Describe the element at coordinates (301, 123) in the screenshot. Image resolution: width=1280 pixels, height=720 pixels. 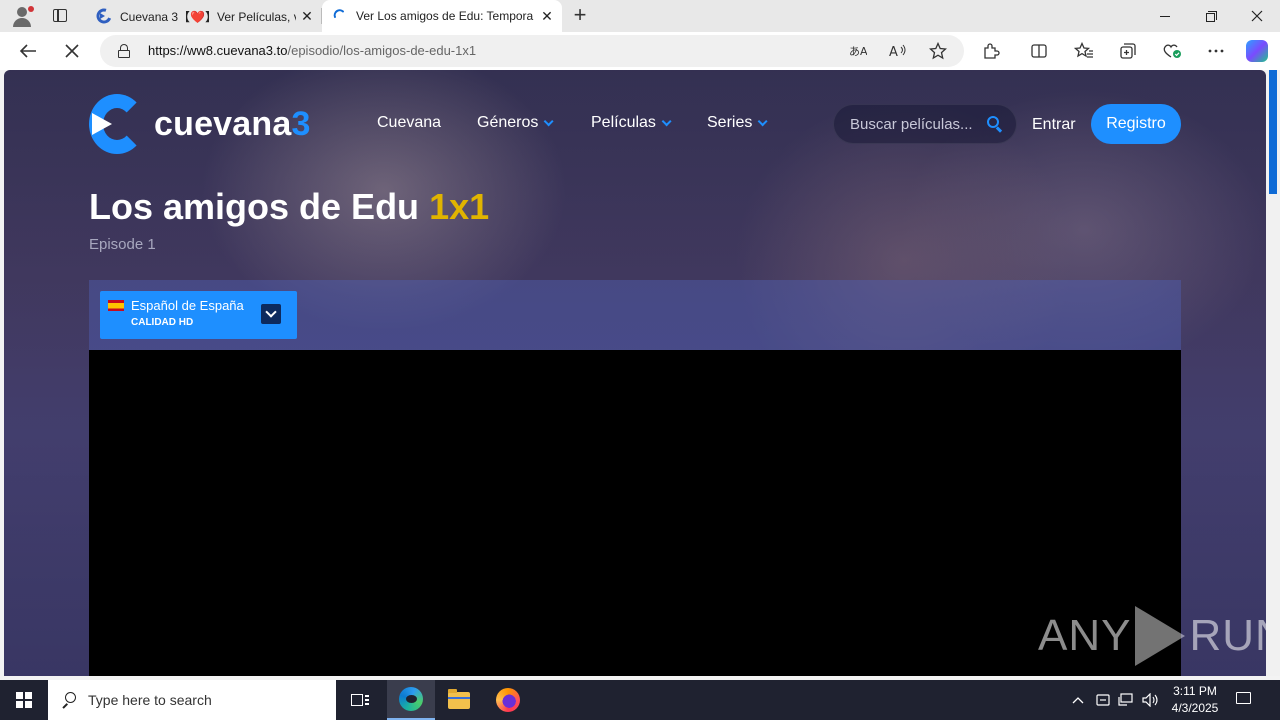
I see `logo-number: 3` at that location.